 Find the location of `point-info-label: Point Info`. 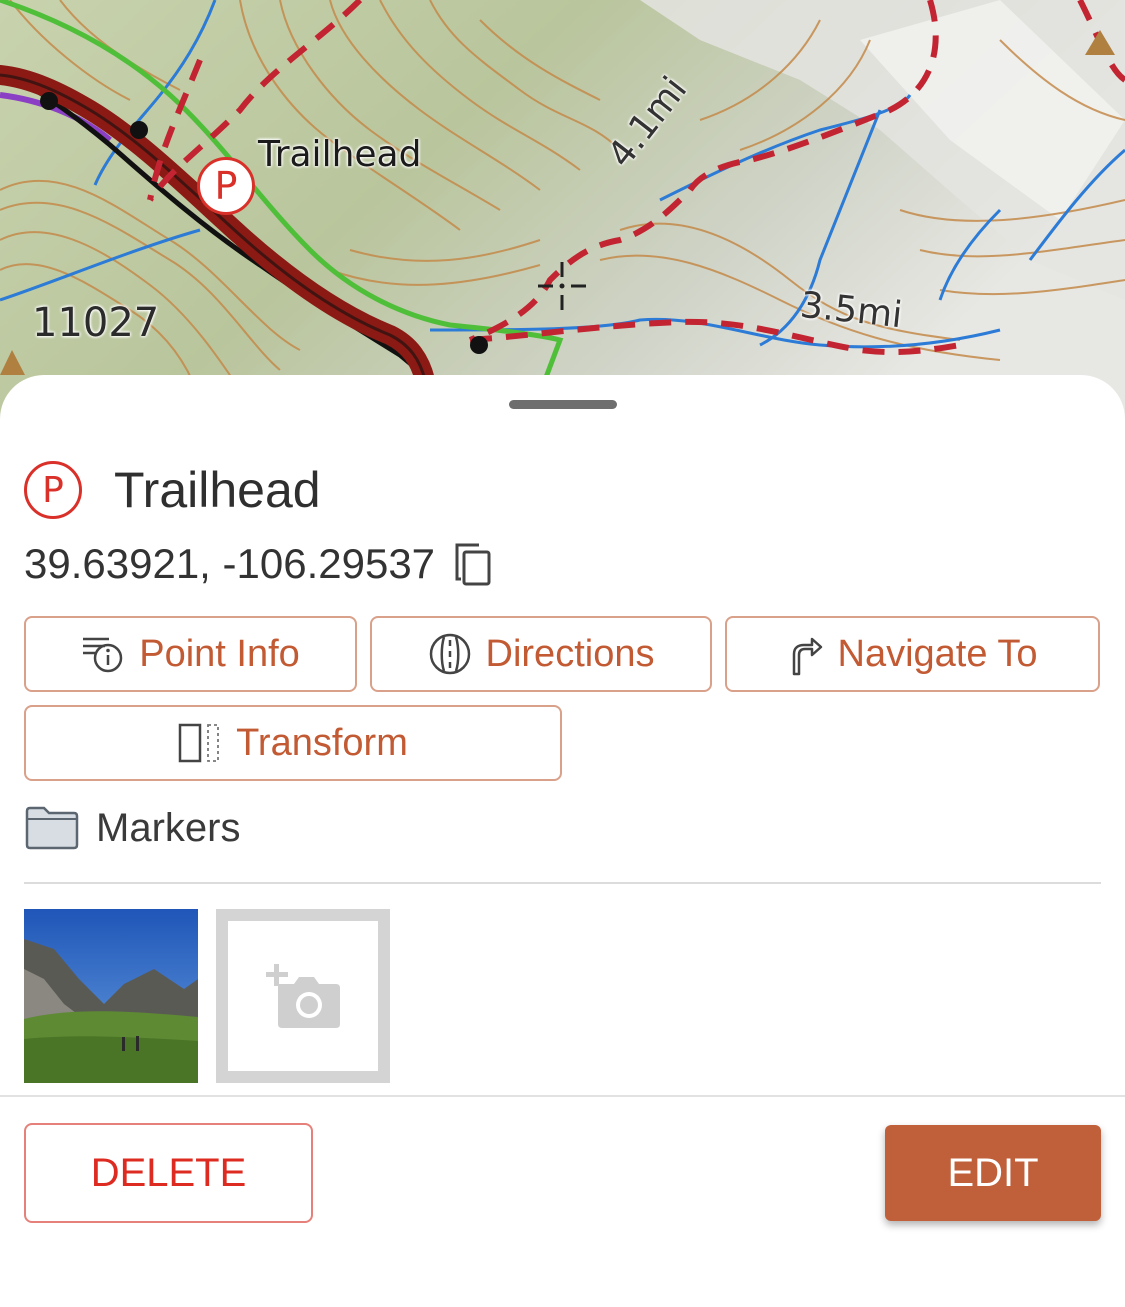

point-info-label: Point Info is located at coordinates (219, 653).